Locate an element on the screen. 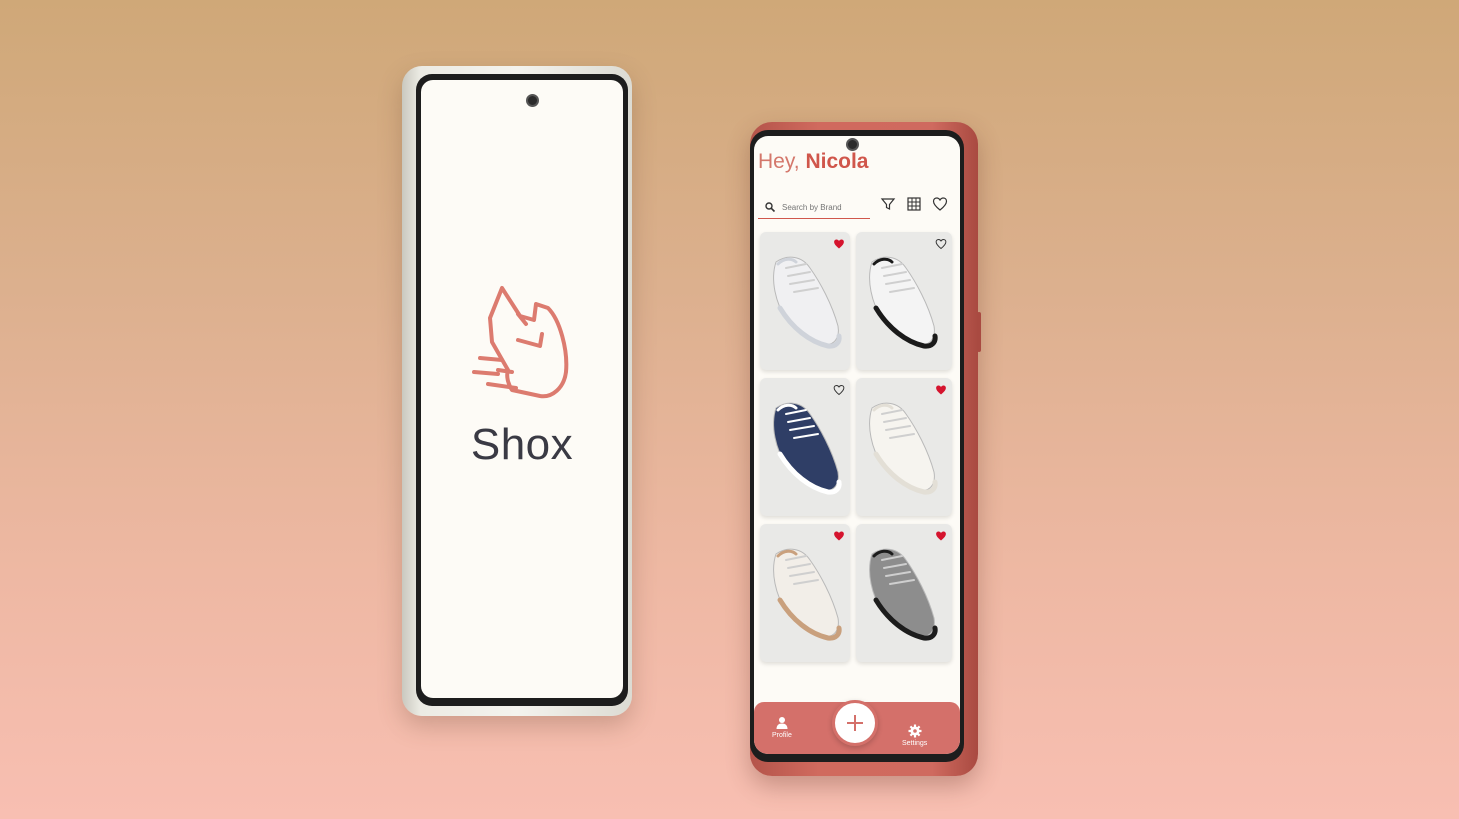 The width and height of the screenshot is (1459, 819). splash-phone: Shox is located at coordinates (517, 391).